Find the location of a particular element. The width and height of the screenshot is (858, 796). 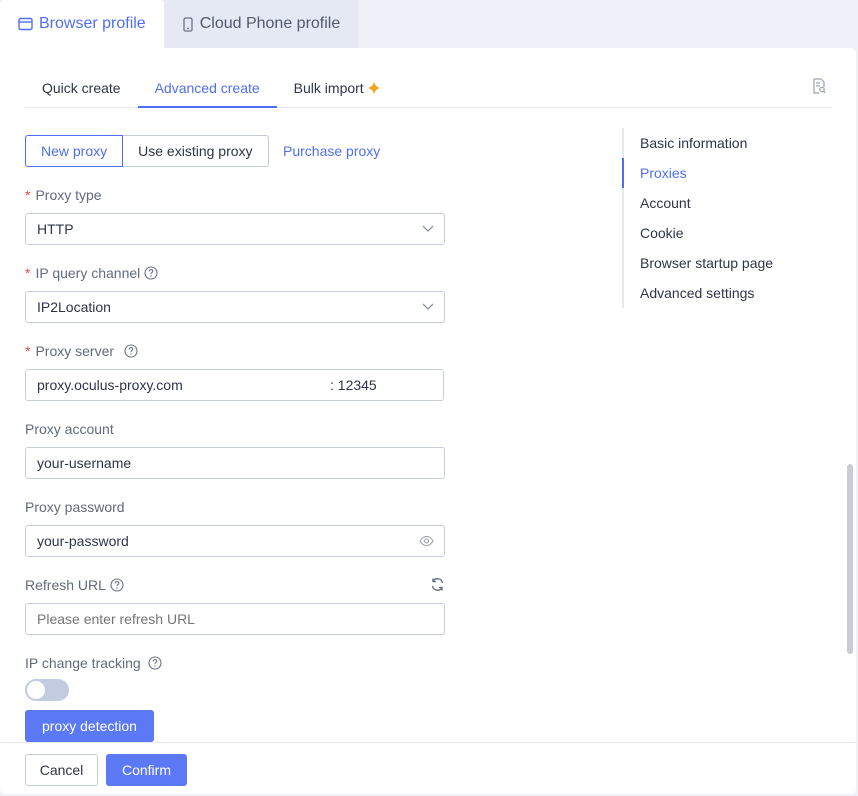

proxy-server-label: * Proxy server is located at coordinates (81, 351).